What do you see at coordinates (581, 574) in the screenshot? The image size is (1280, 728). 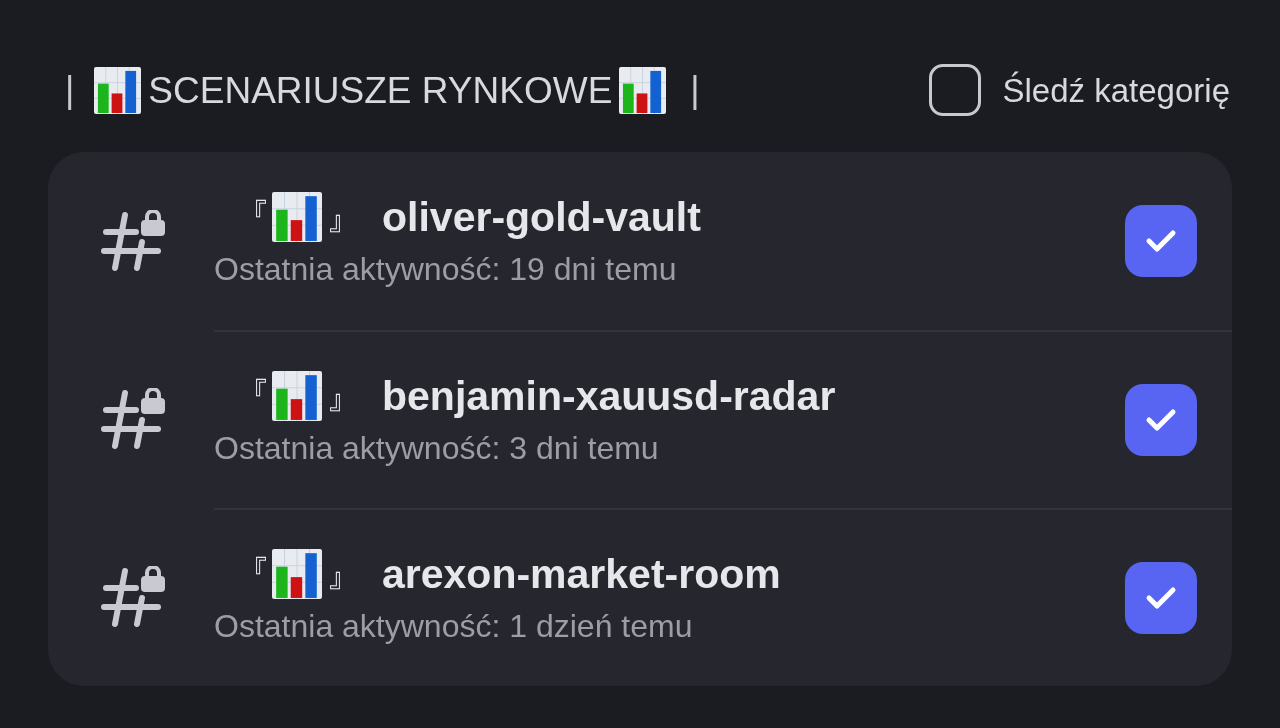 I see `channel-name: arexon-market-room` at bounding box center [581, 574].